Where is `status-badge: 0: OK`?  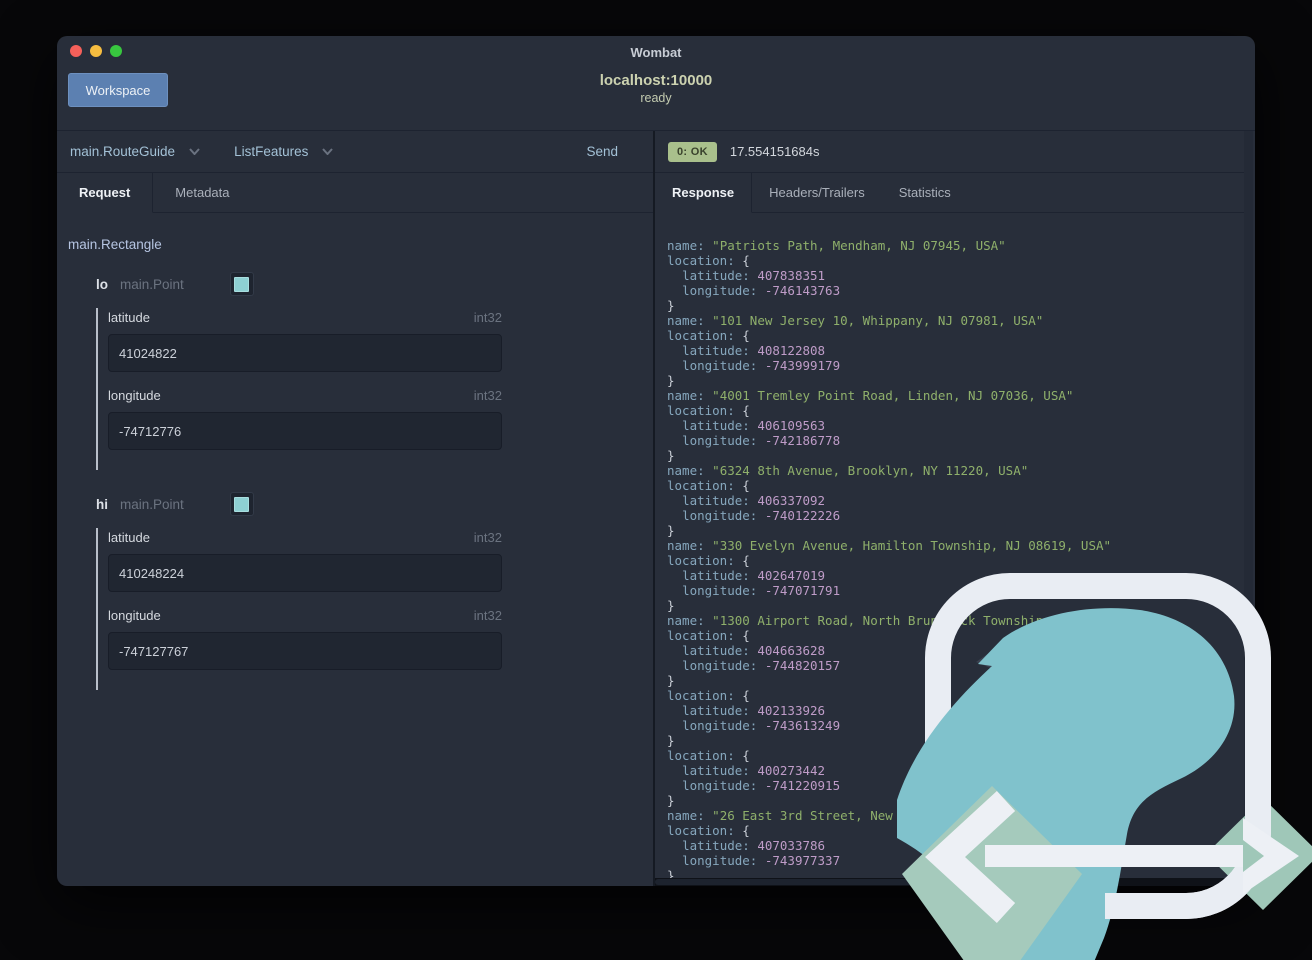 status-badge: 0: OK is located at coordinates (692, 151).